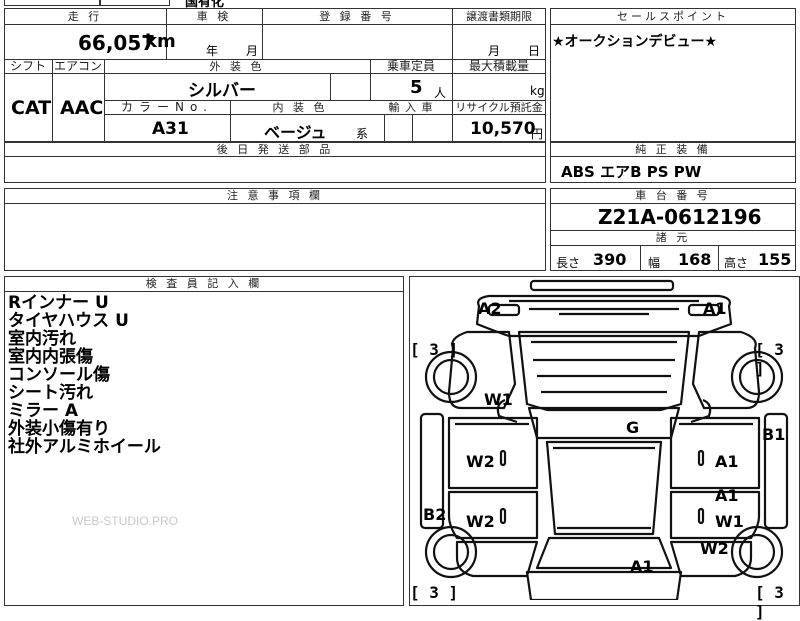 The height and width of the screenshot is (621, 800). I want to click on inspector-note: シート汚れ, so click(50, 393).